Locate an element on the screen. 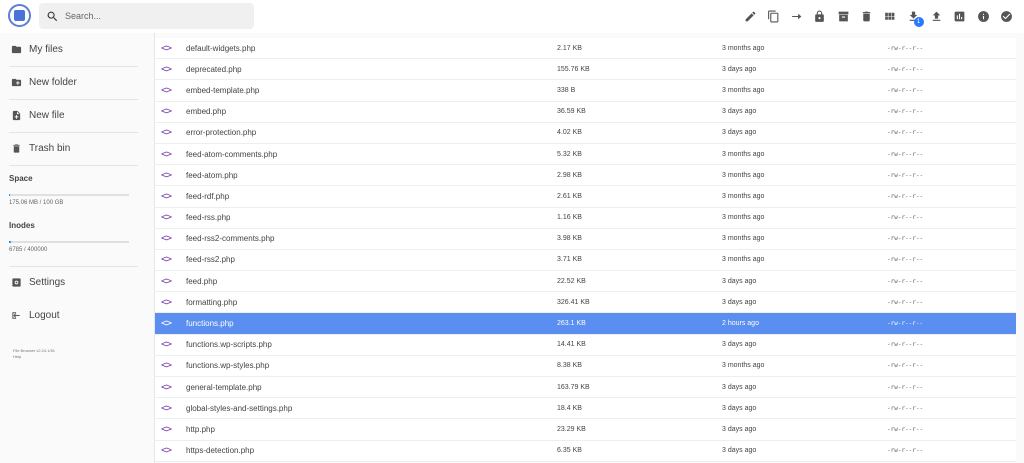 The width and height of the screenshot is (1024, 463). file-size: 4.02 KB is located at coordinates (569, 133).